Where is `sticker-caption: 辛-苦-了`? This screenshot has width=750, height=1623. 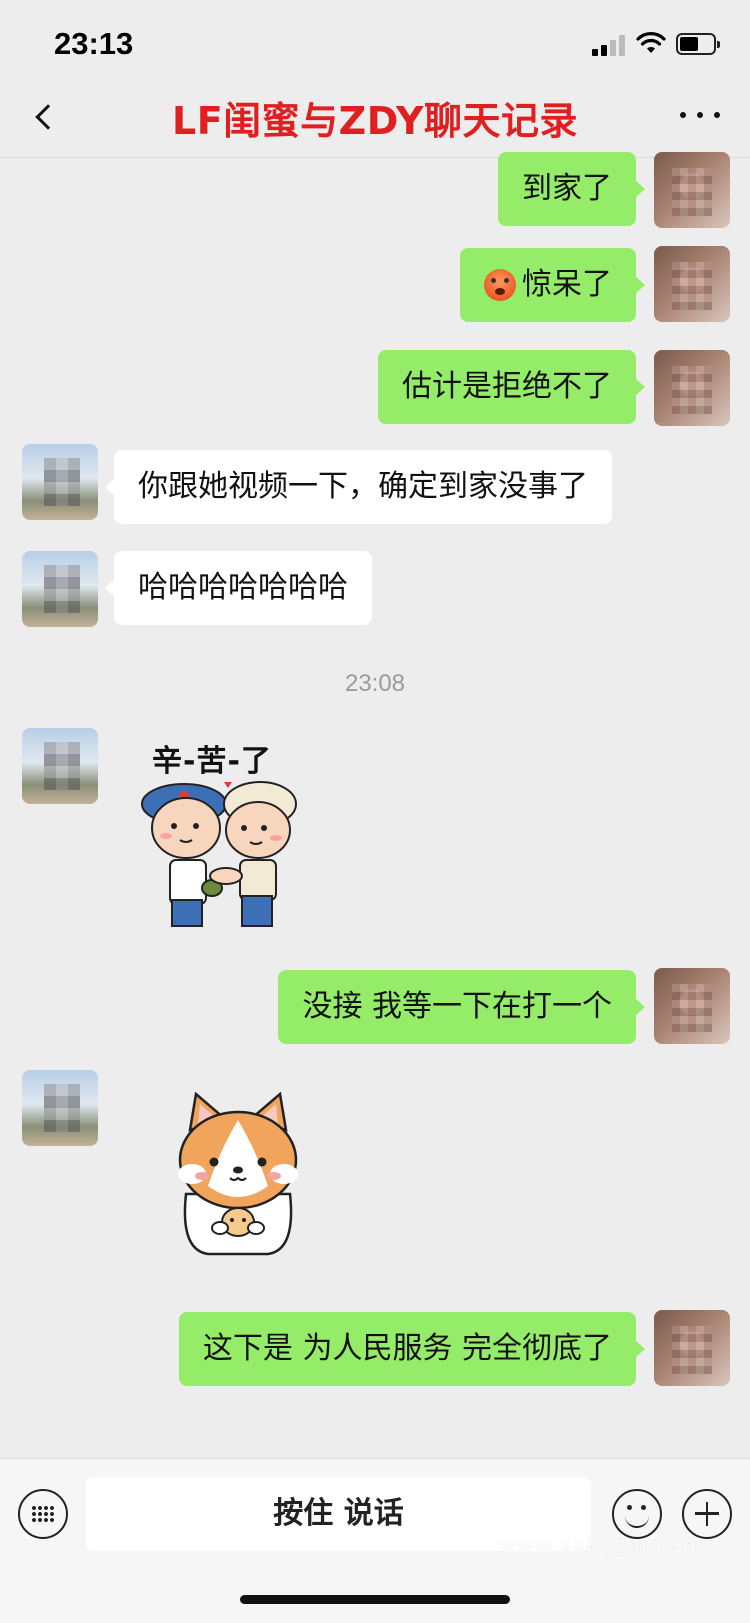 sticker-caption: 辛-苦-了 is located at coordinates (212, 761).